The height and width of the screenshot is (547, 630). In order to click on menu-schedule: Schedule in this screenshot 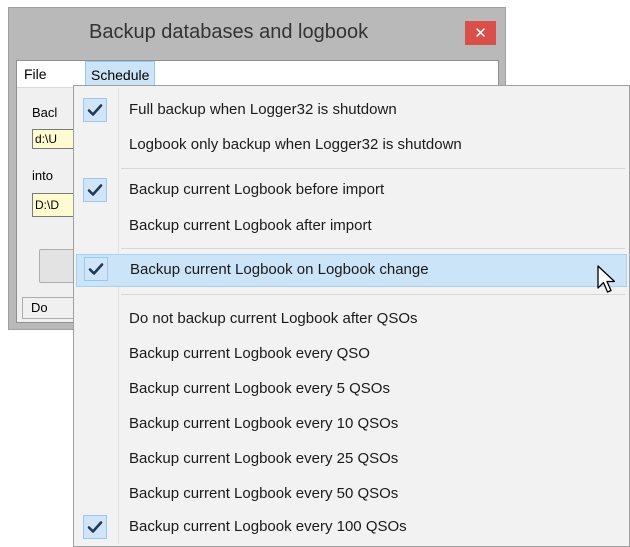, I will do `click(120, 74)`.